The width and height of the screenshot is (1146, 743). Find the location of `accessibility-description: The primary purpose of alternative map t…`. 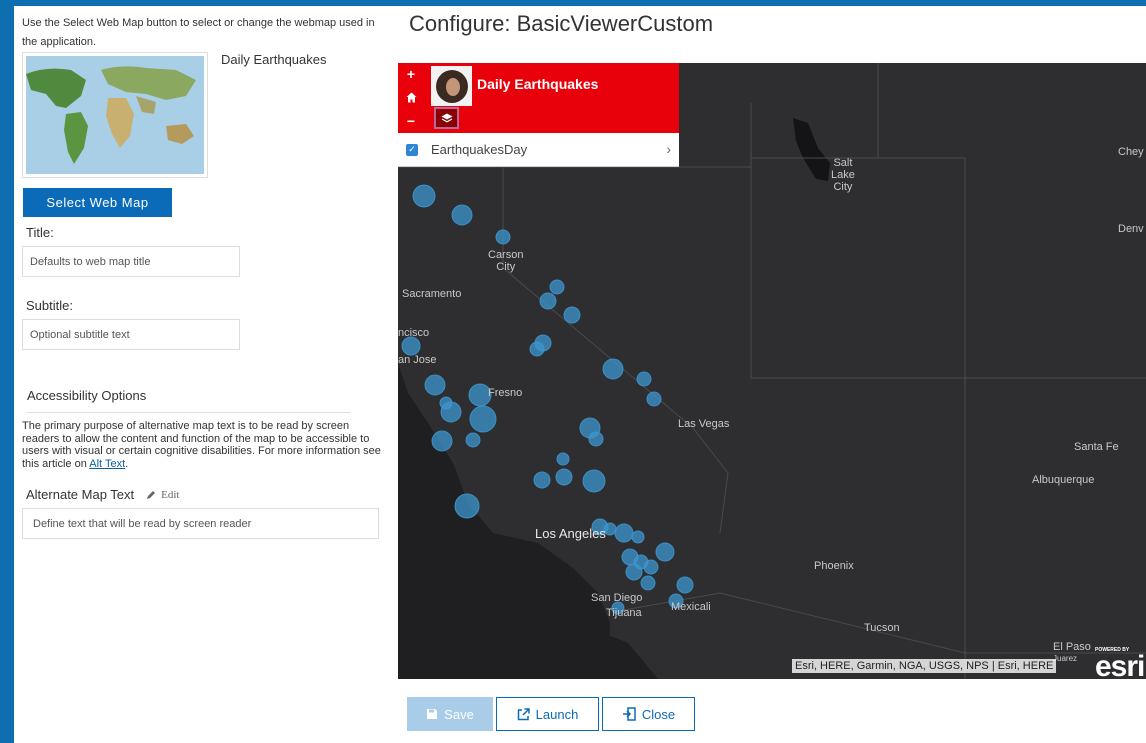

accessibility-description: The primary purpose of alternative map t… is located at coordinates (202, 445).